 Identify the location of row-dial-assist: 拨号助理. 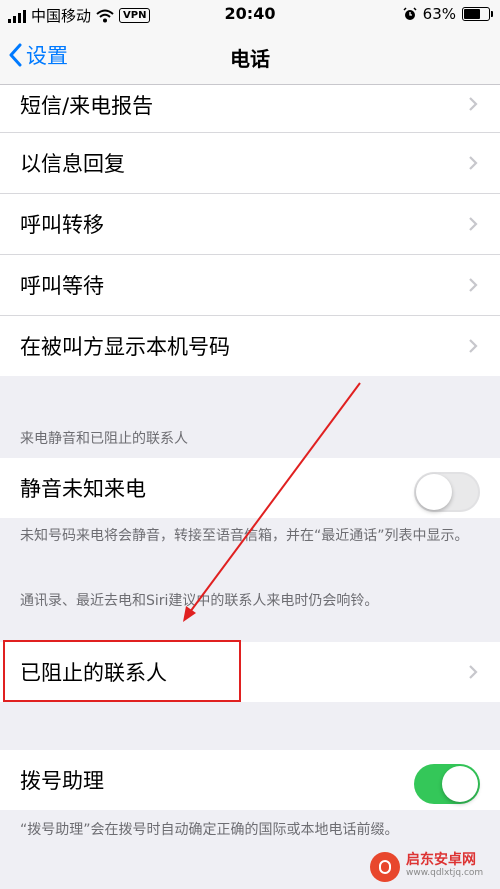
(250, 780).